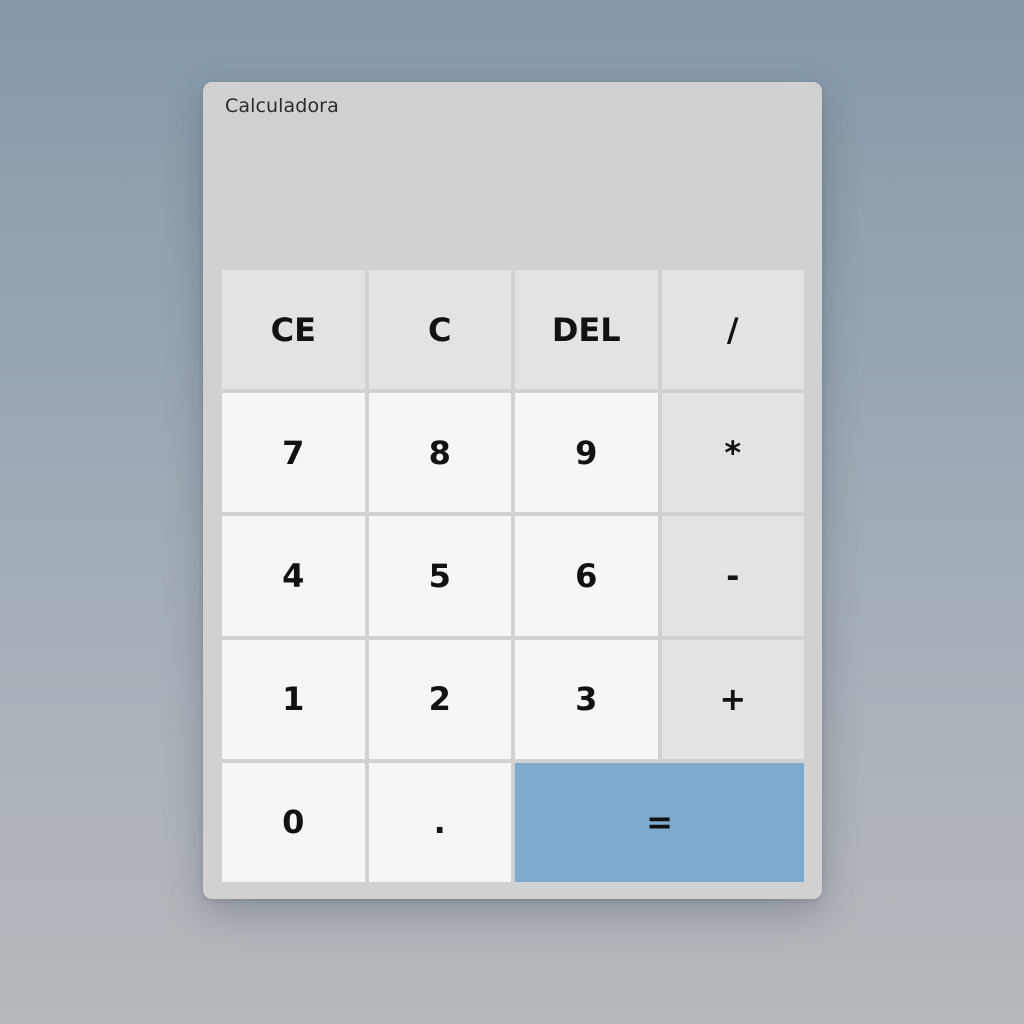 The image size is (1024, 1024). I want to click on digit-0-button: 0, so click(293, 822).